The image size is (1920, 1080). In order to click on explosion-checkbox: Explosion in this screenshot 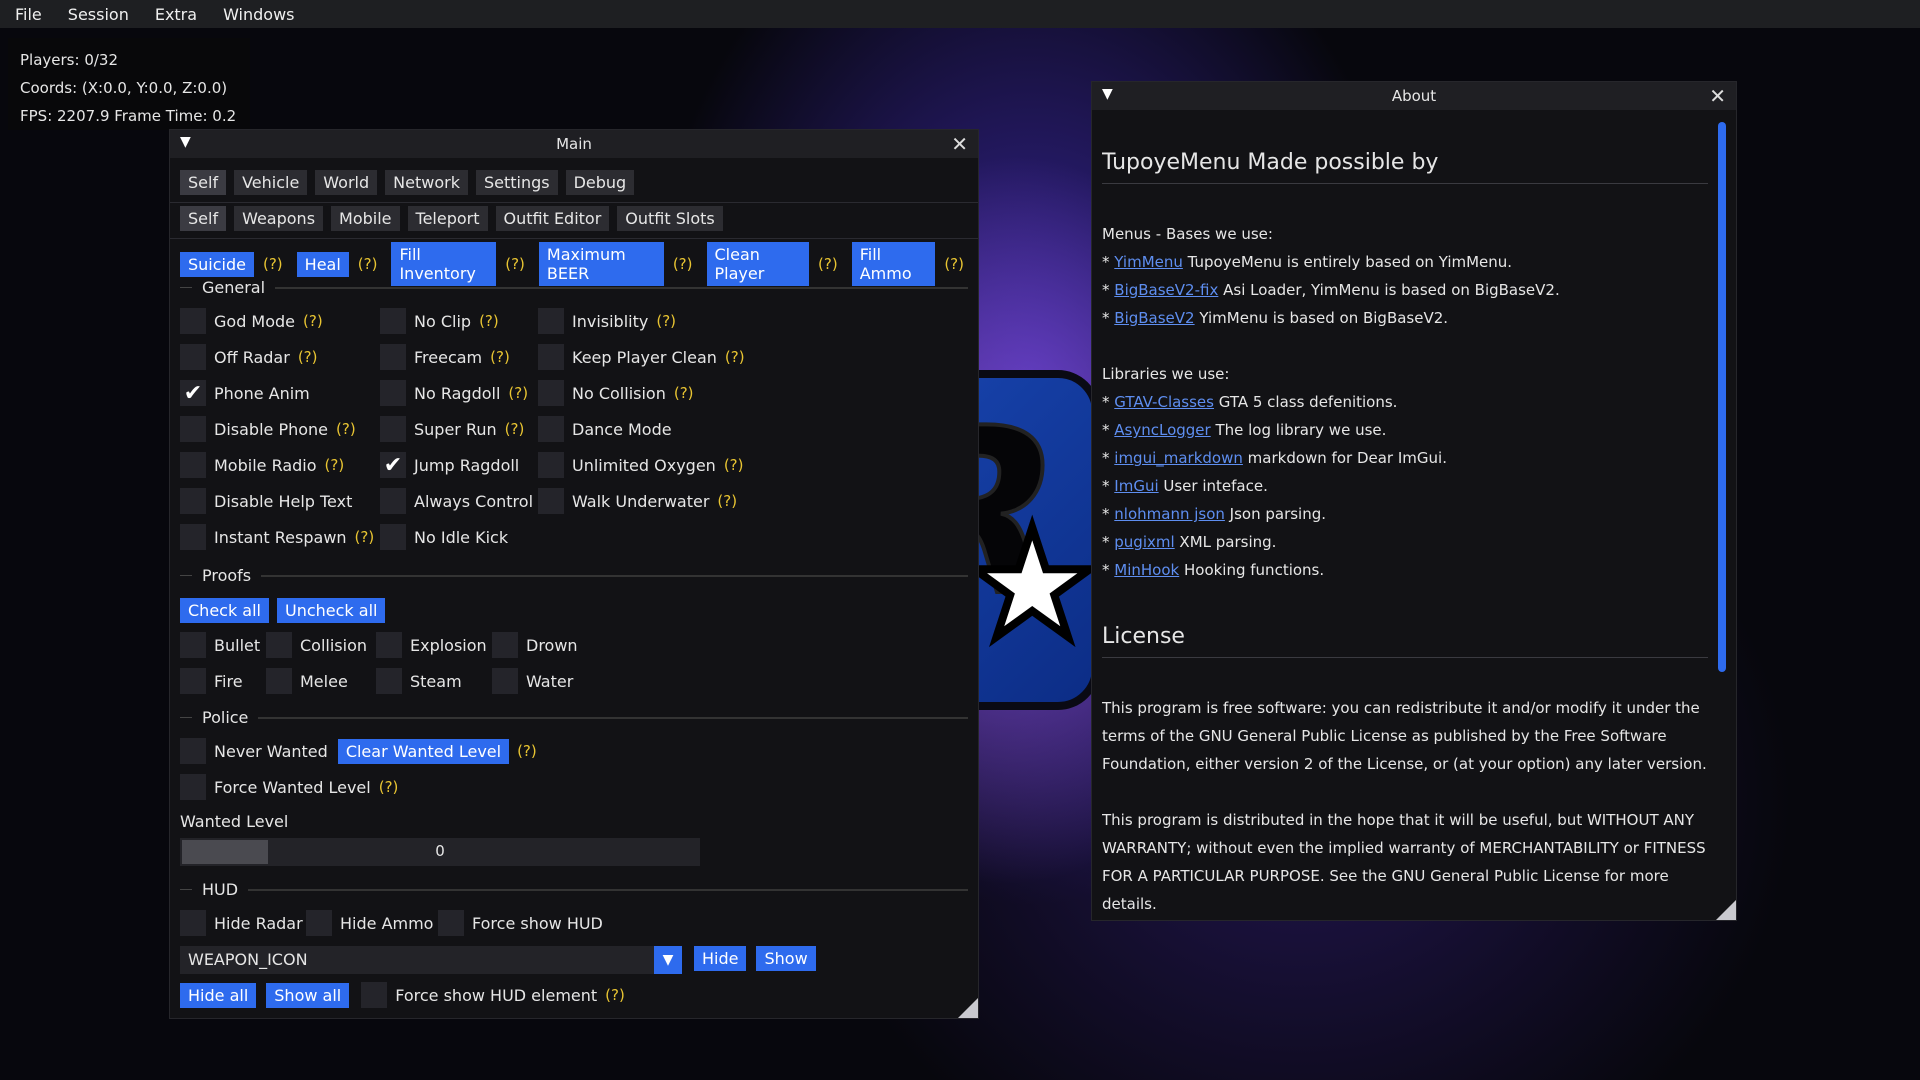, I will do `click(431, 645)`.